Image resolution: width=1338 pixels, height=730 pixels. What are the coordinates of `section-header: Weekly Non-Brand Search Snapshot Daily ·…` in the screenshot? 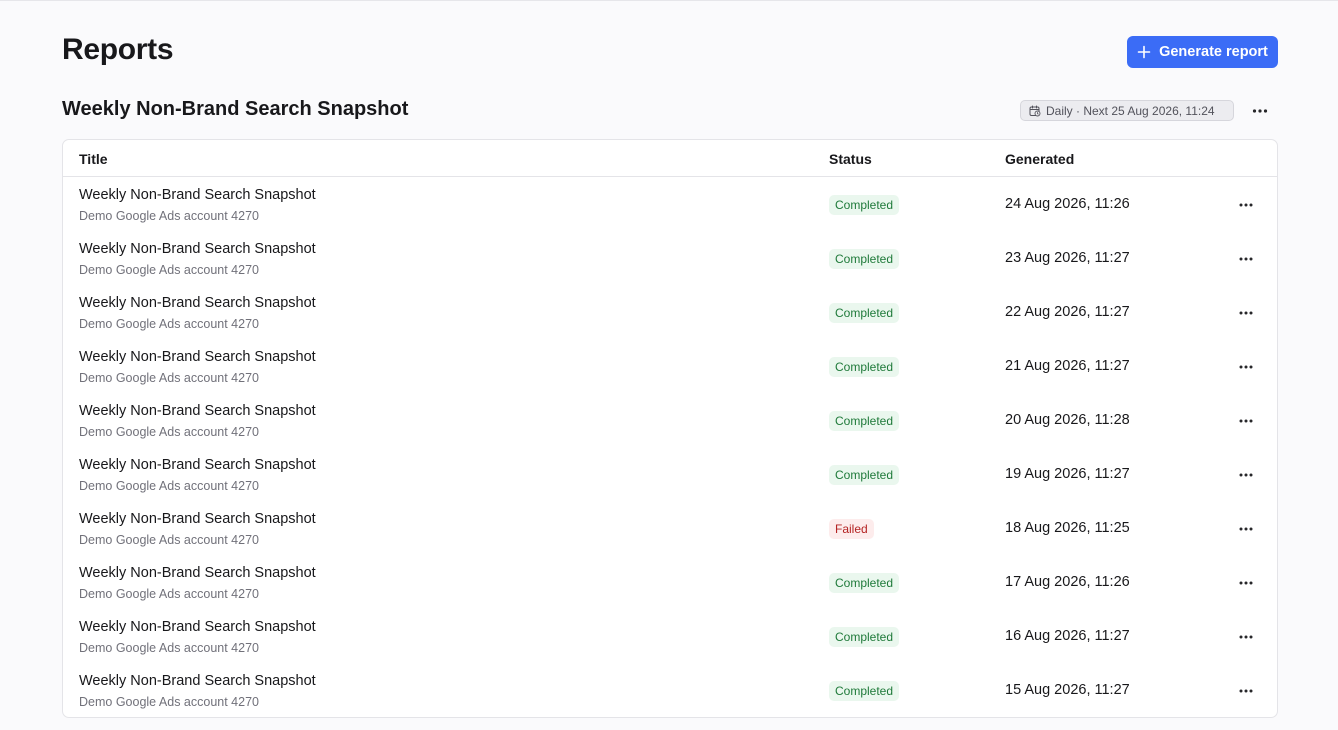 It's located at (670, 111).